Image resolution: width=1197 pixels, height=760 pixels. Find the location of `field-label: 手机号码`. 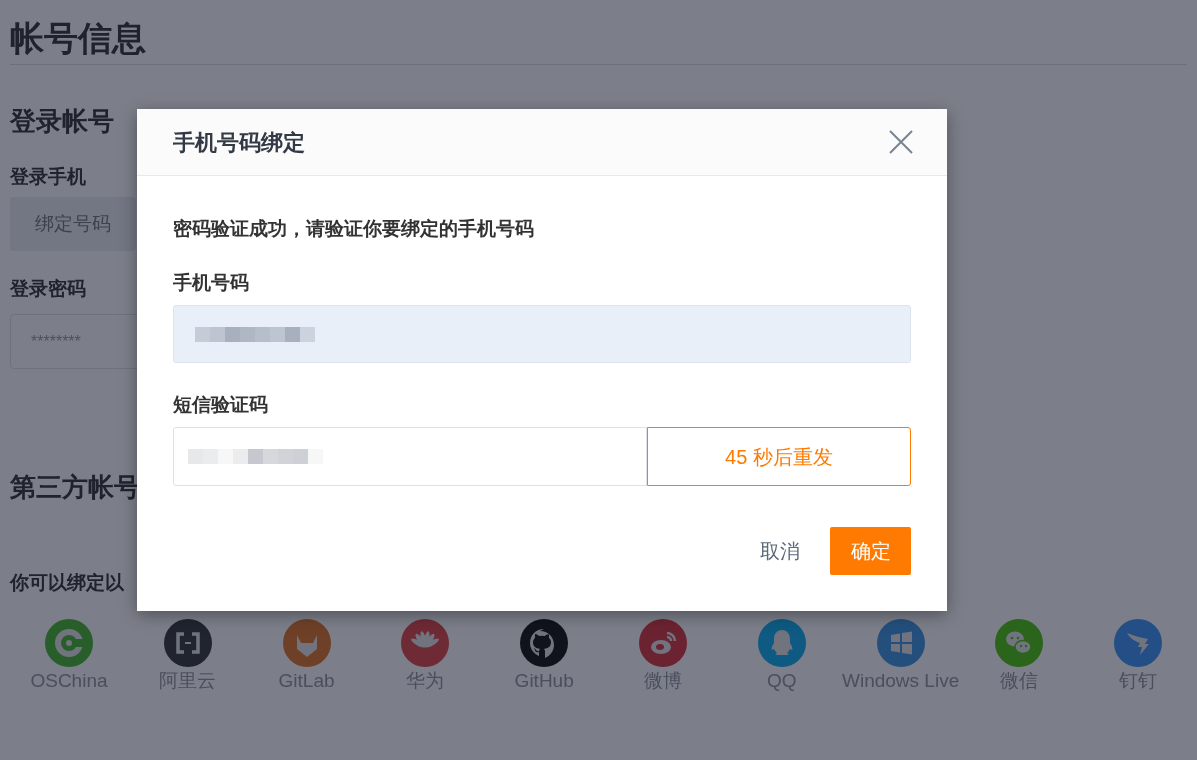

field-label: 手机号码 is located at coordinates (211, 283).